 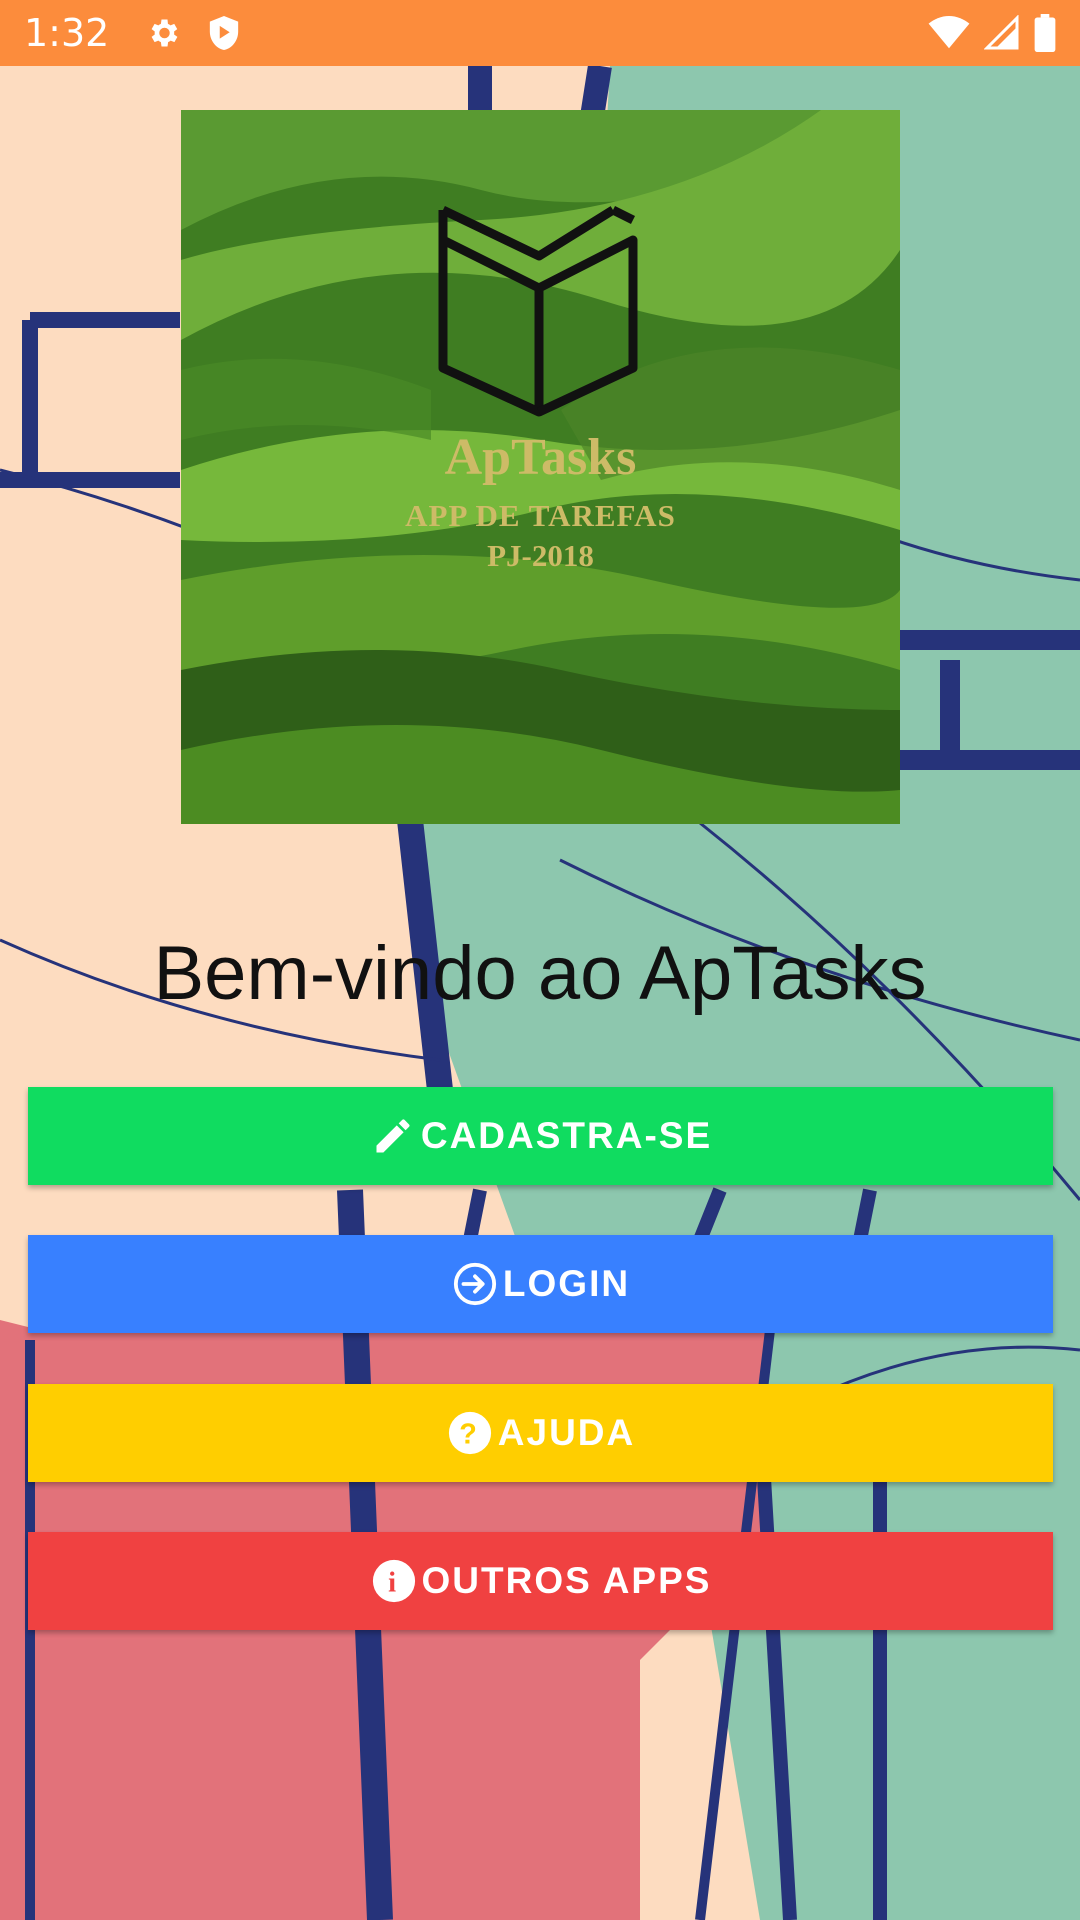 What do you see at coordinates (393, 1136) in the screenshot?
I see `pencil-icon` at bounding box center [393, 1136].